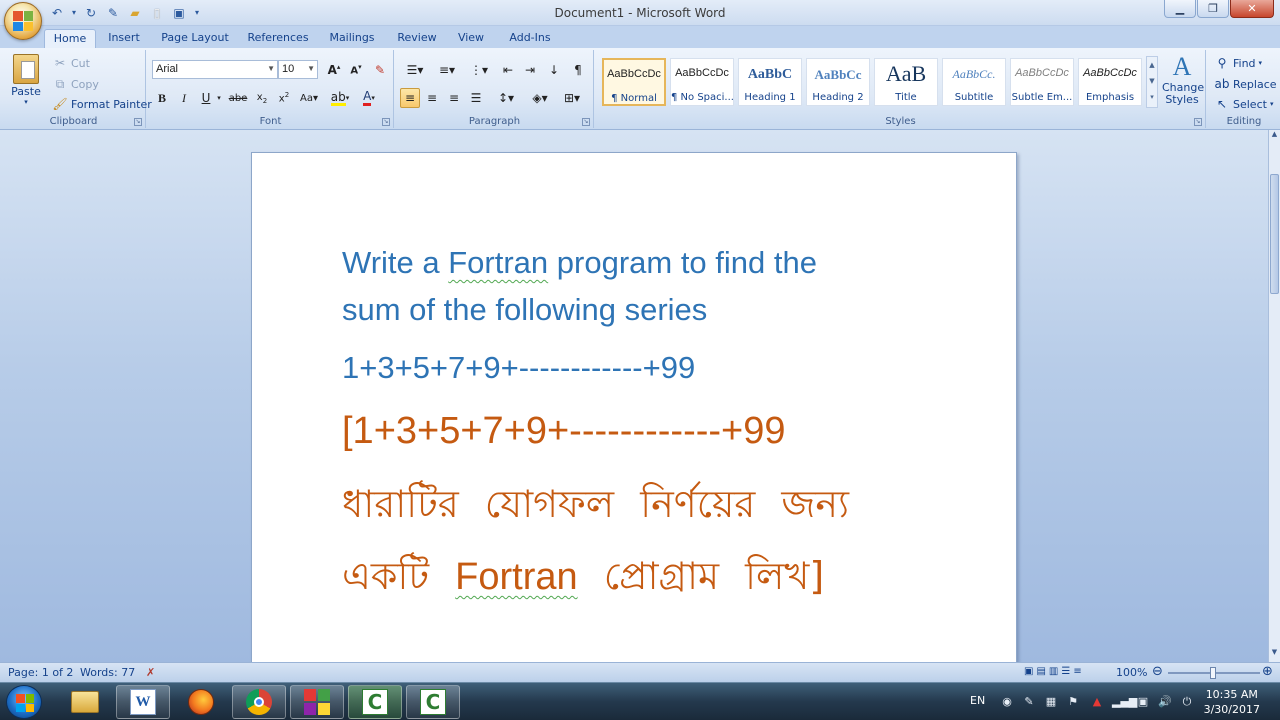 The width and height of the screenshot is (1280, 720). I want to click on bold-button: B, so click(162, 98).